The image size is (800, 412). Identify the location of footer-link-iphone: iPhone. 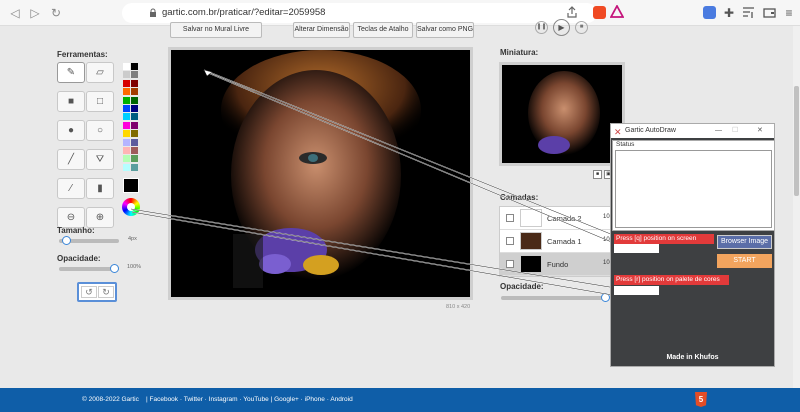
(315, 399).